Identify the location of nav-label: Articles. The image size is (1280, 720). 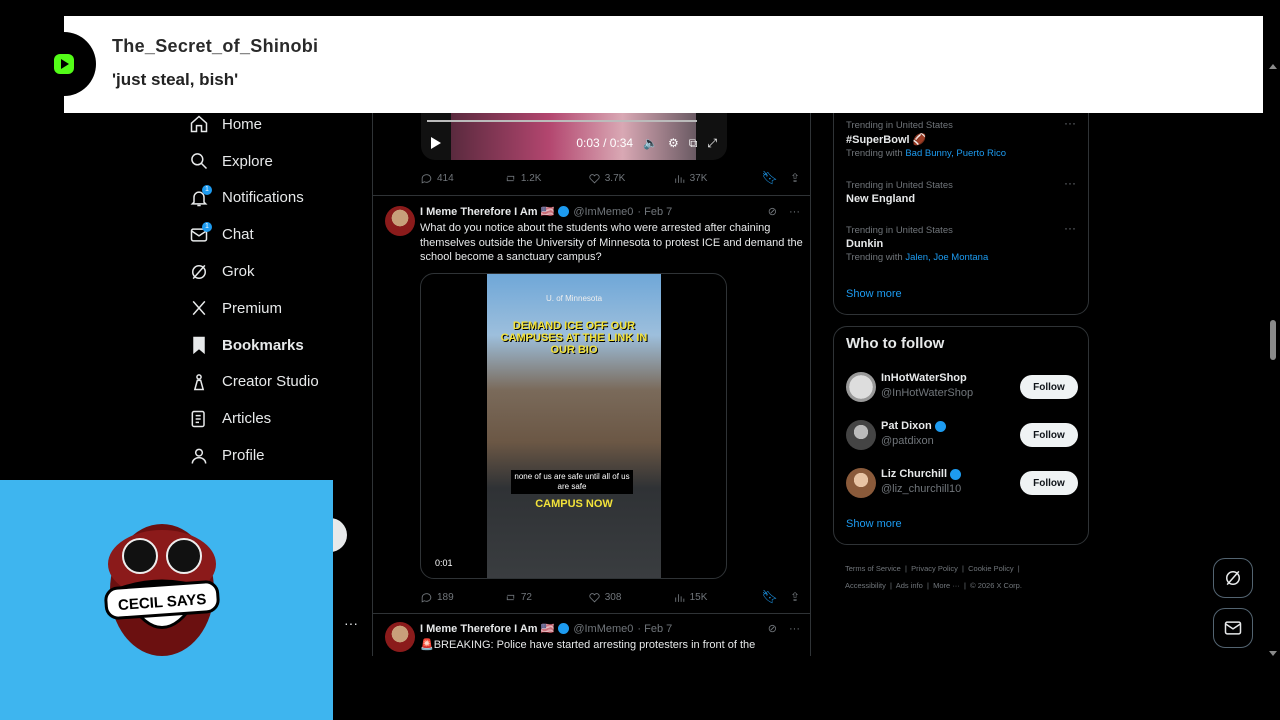
(247, 419).